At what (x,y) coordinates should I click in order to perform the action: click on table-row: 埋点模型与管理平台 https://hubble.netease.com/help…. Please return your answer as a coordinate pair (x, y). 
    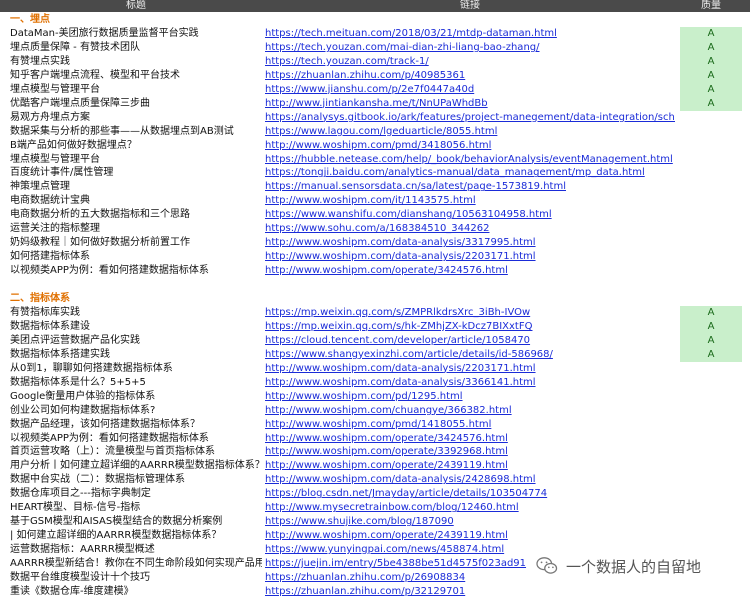
    Looking at the image, I should click on (375, 160).